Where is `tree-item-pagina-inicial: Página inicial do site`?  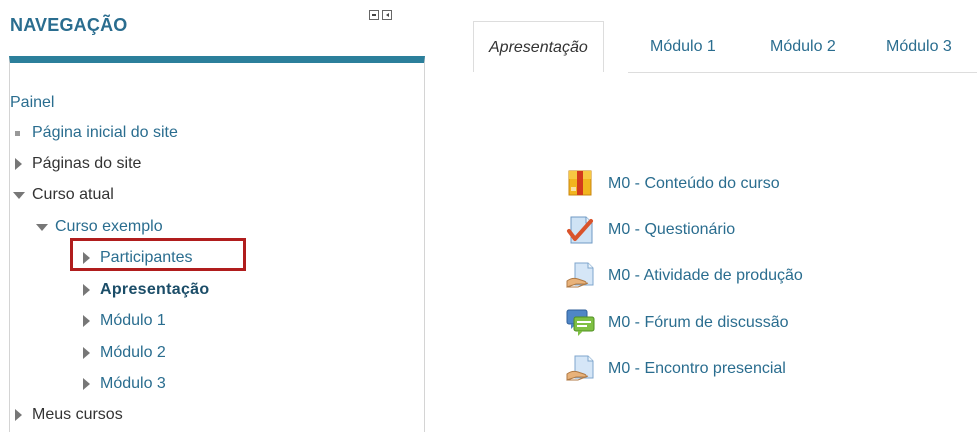 tree-item-pagina-inicial: Página inicial do site is located at coordinates (95, 133).